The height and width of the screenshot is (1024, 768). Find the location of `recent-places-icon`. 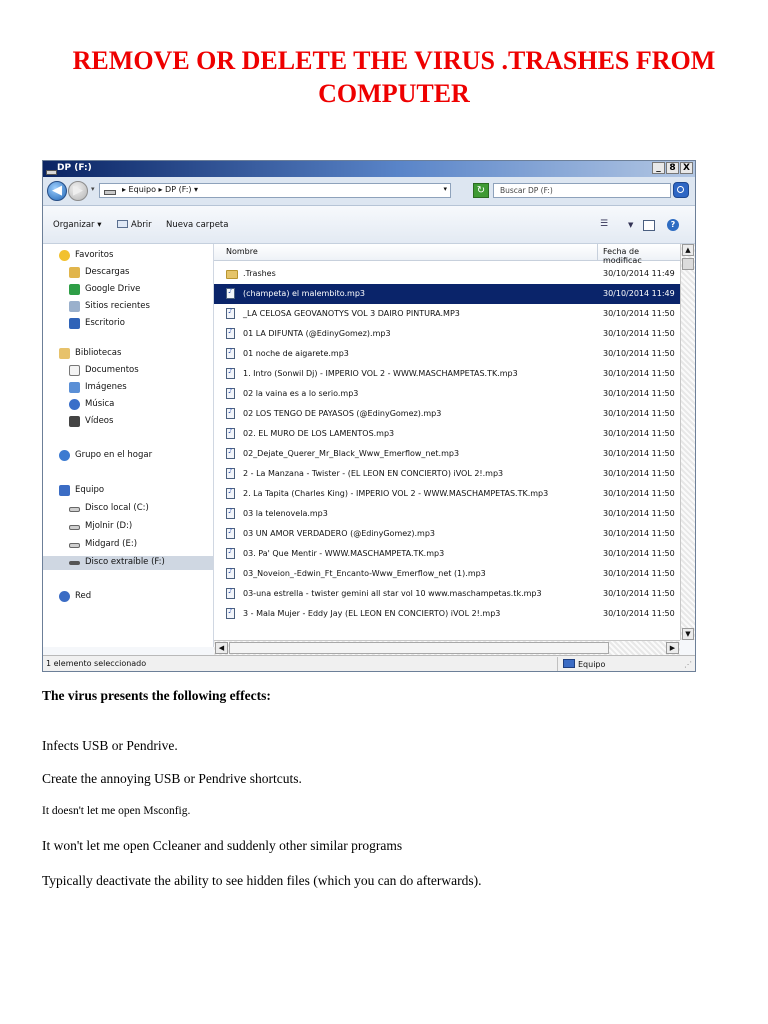

recent-places-icon is located at coordinates (74, 306).